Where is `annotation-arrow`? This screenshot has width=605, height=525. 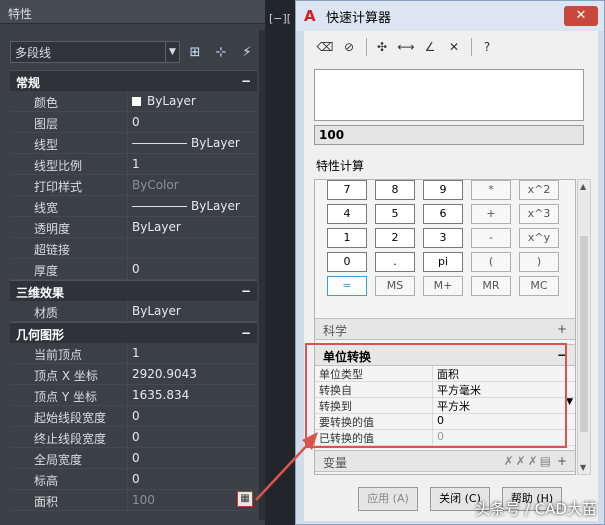
annotation-arrow is located at coordinates (286, 466).